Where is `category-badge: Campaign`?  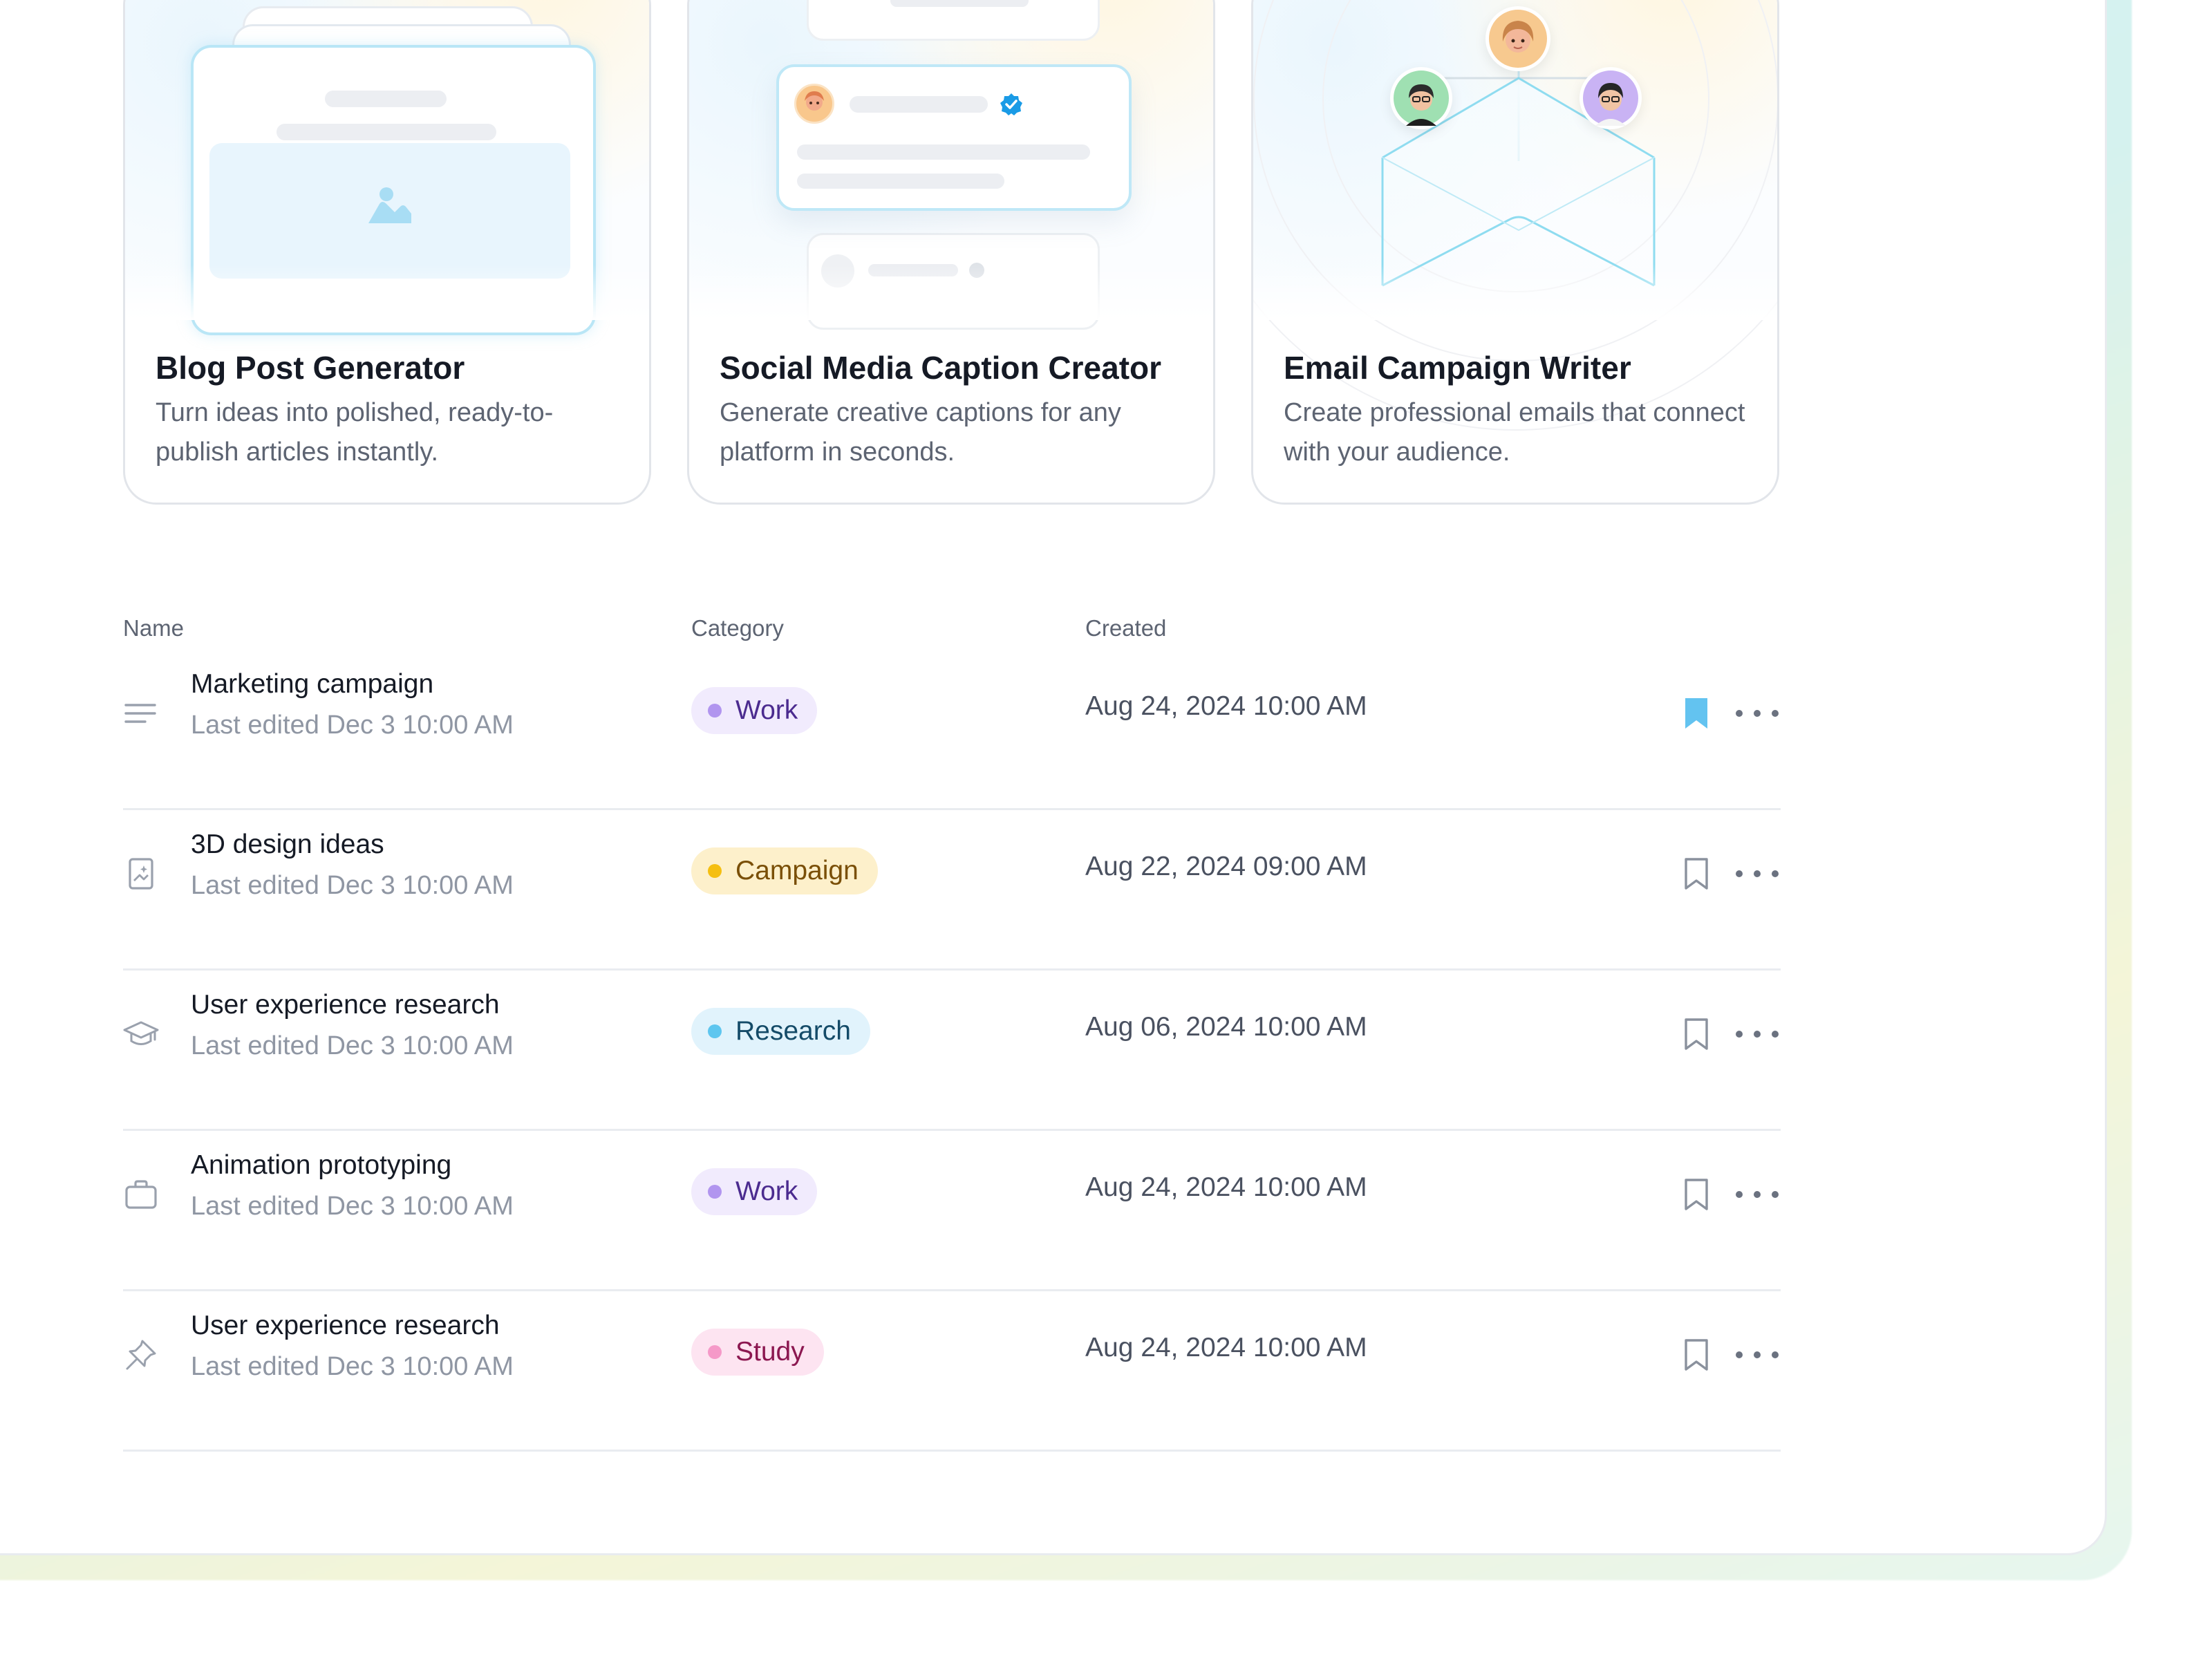
category-badge: Campaign is located at coordinates (784, 871).